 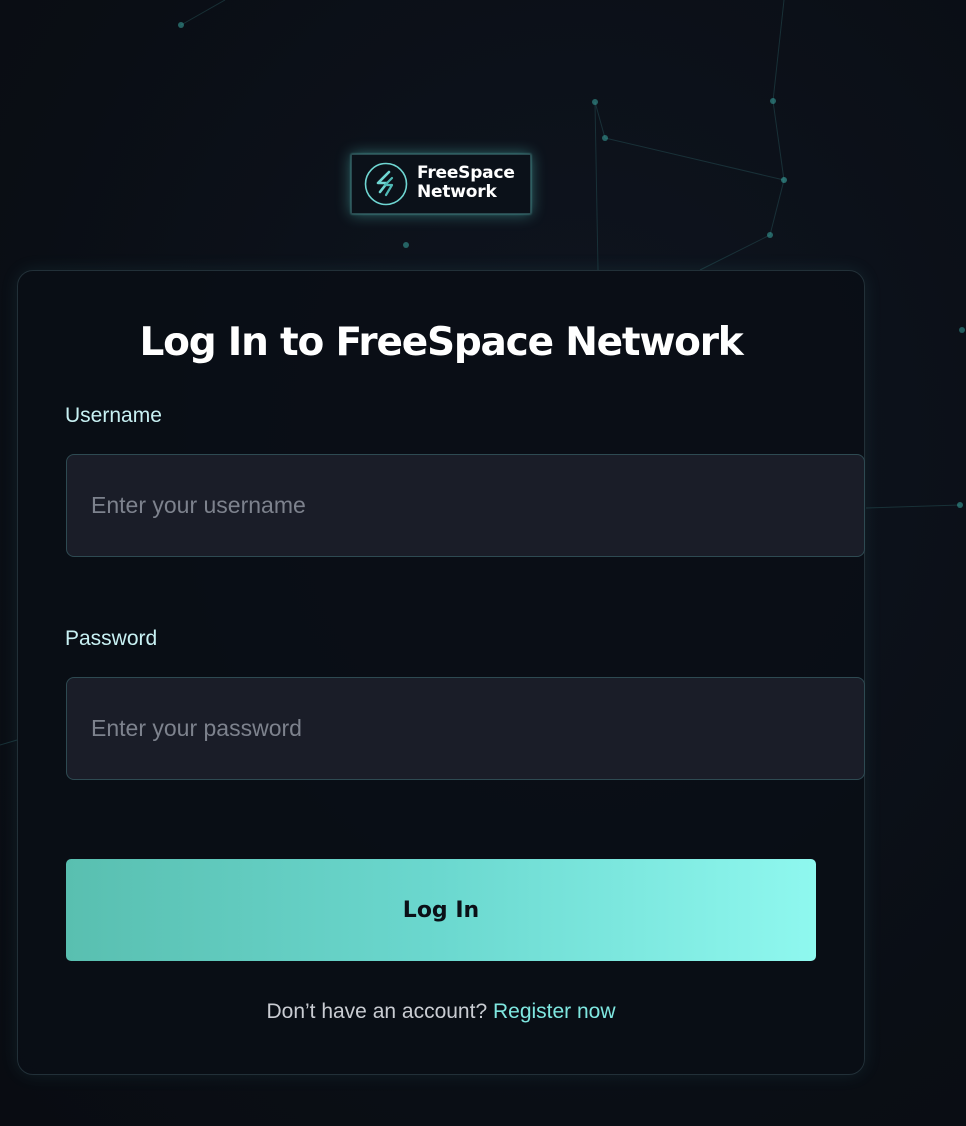 I want to click on login-button: Log In, so click(x=441, y=910).